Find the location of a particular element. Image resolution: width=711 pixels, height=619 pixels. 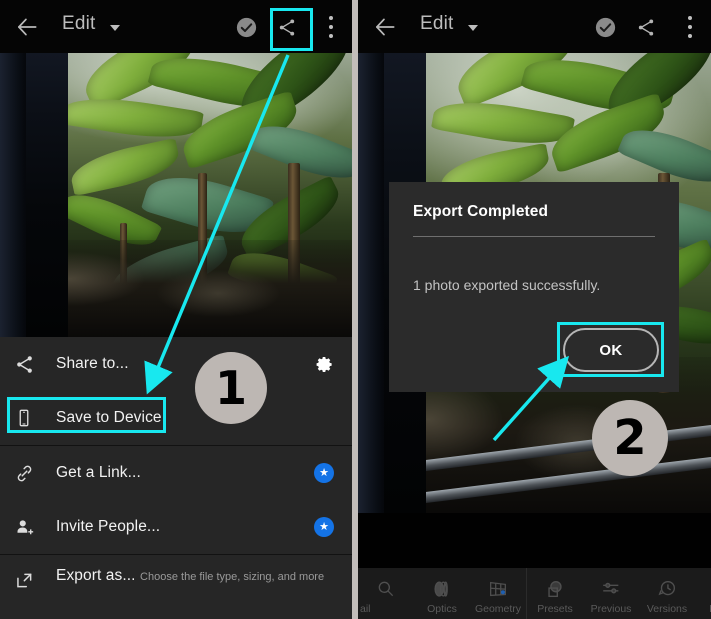

toolbar-item-label: Versions is located at coordinates (667, 609).